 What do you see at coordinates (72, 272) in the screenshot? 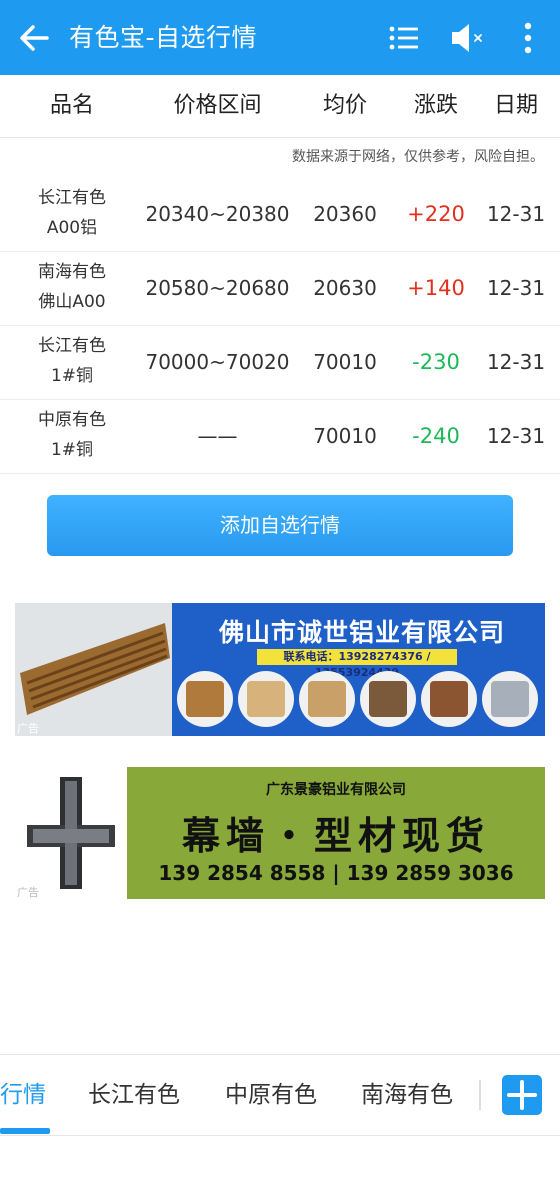
I see `row-name-line1: 南海有色` at bounding box center [72, 272].